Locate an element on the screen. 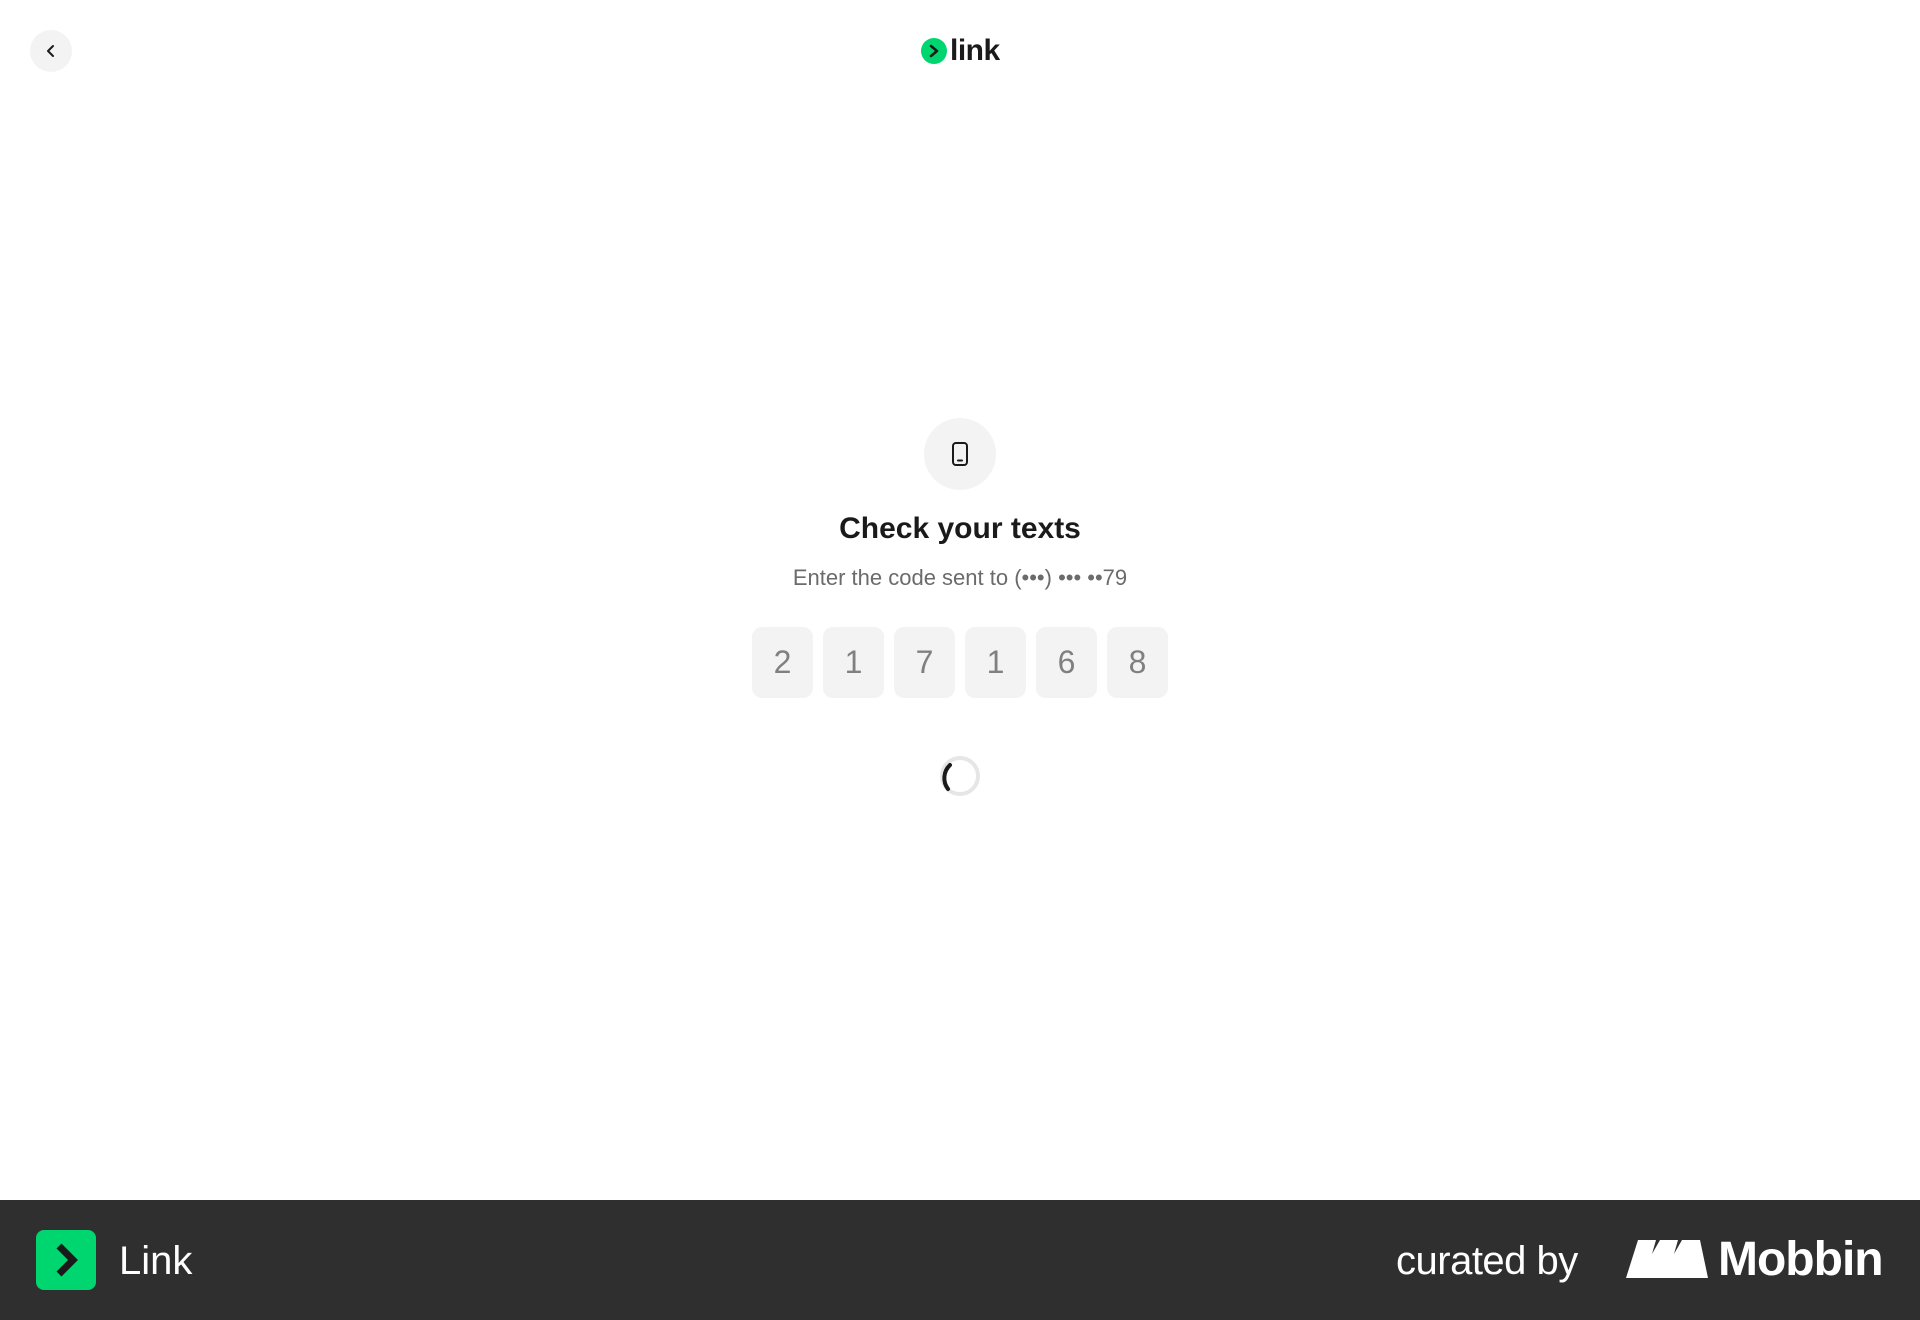  code-digit-input: 7 is located at coordinates (924, 662).